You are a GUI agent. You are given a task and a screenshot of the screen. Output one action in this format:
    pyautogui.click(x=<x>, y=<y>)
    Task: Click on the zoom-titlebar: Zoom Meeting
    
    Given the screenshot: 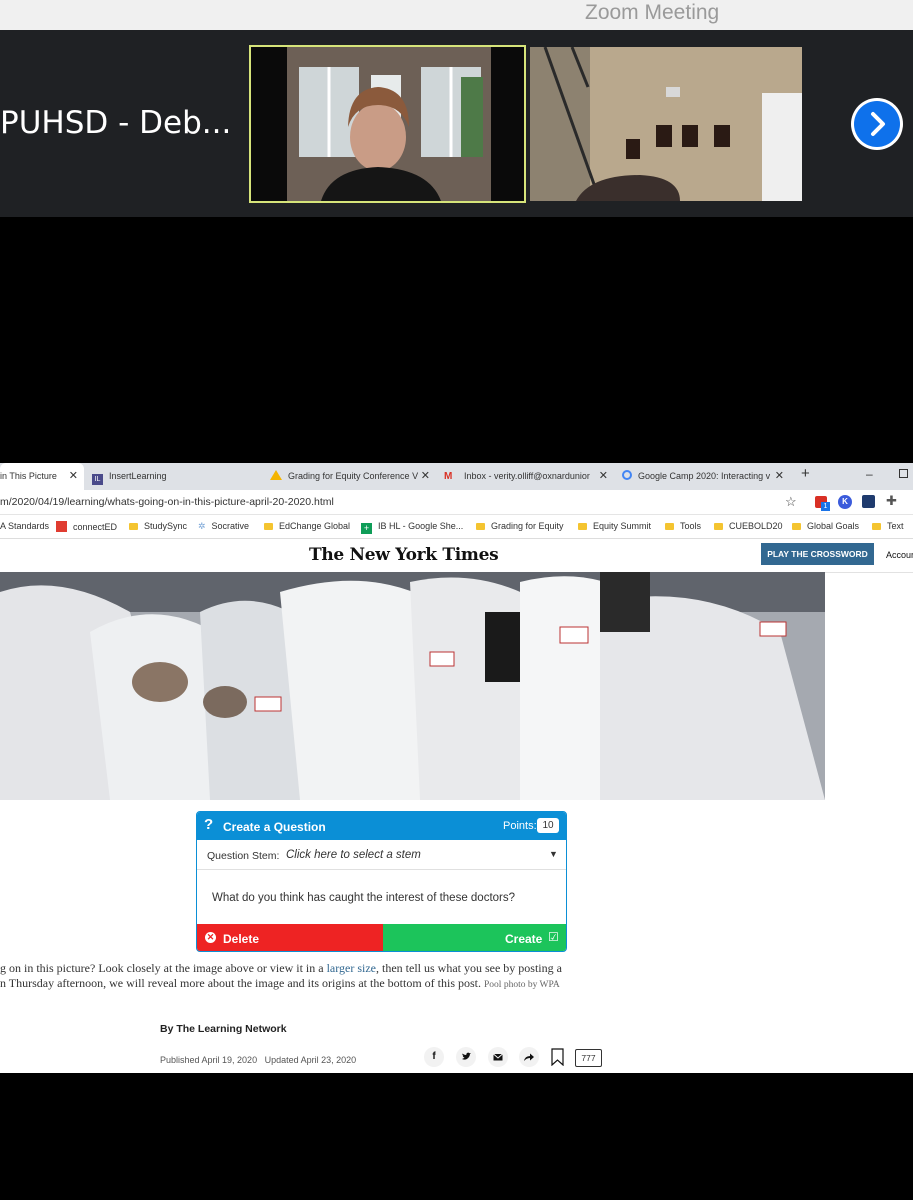 What is the action you would take?
    pyautogui.click(x=456, y=15)
    